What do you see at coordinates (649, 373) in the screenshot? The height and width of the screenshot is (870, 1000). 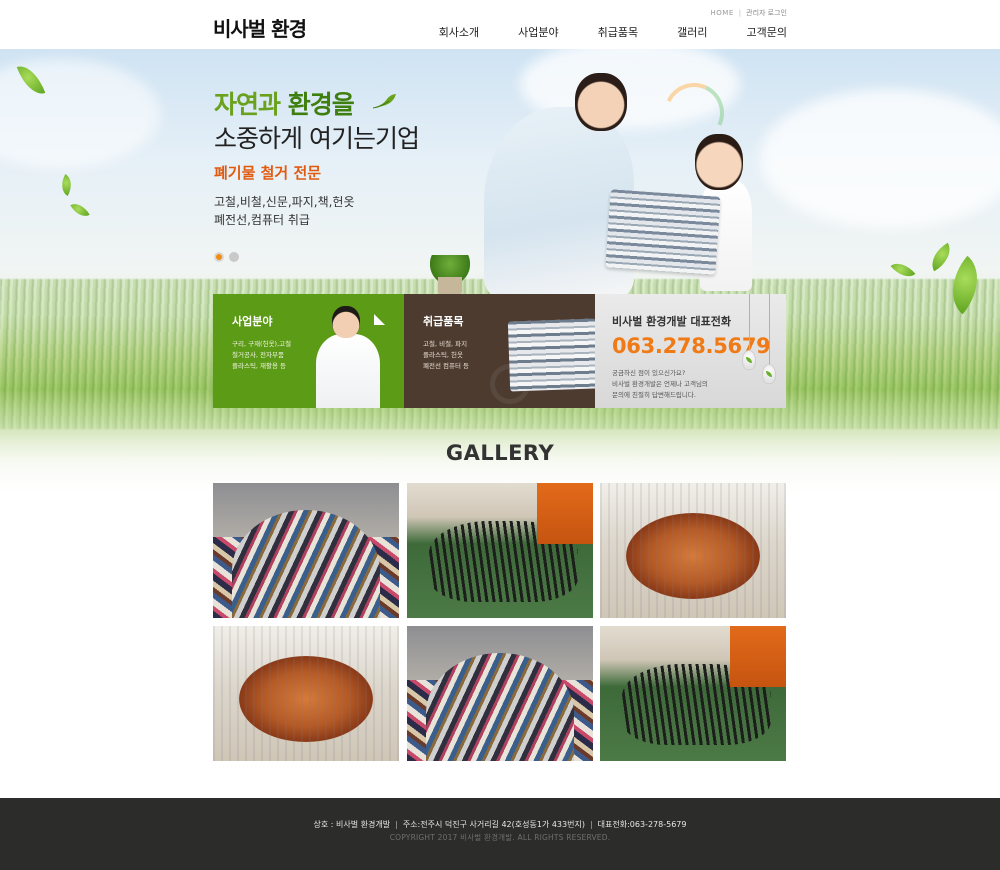 I see `feature-desc-line: 궁금하신 점이 있으신가요?` at bounding box center [649, 373].